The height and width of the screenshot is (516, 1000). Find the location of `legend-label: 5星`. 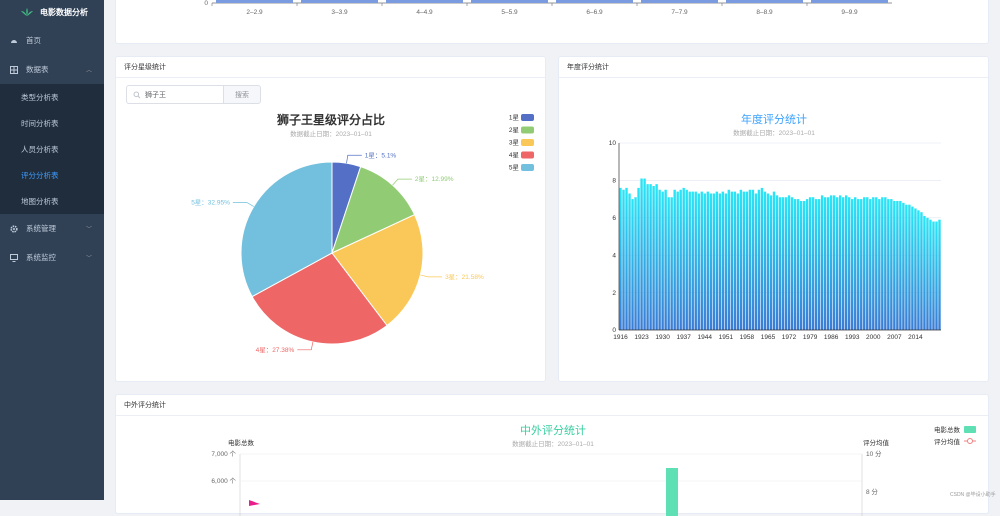

legend-label: 5星 is located at coordinates (514, 168).